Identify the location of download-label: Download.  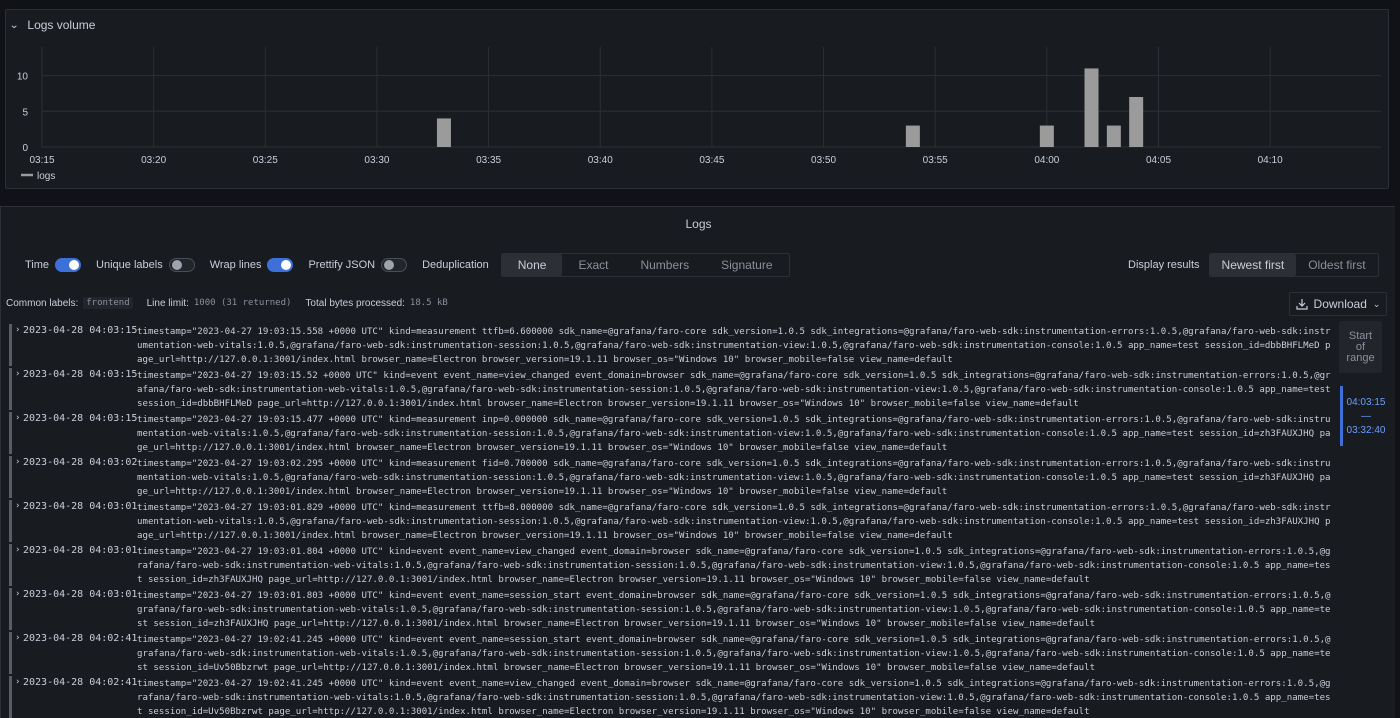
(1340, 304).